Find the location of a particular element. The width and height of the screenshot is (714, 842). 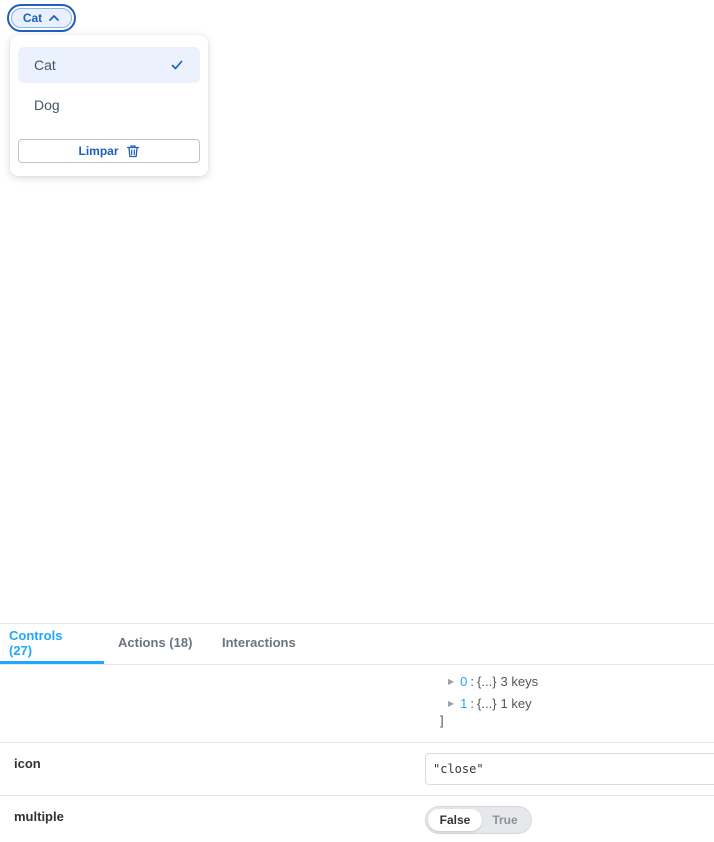

check-icon is located at coordinates (177, 65).